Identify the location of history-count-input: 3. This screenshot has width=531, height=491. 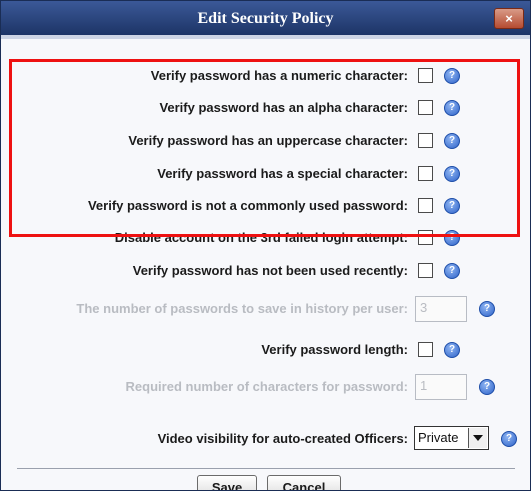
(441, 309).